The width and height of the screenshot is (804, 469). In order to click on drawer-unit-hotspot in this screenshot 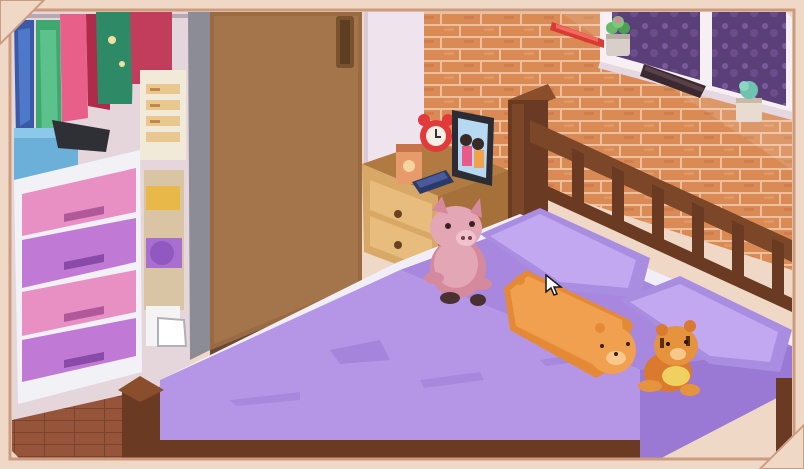, I will do `click(78, 277)`.